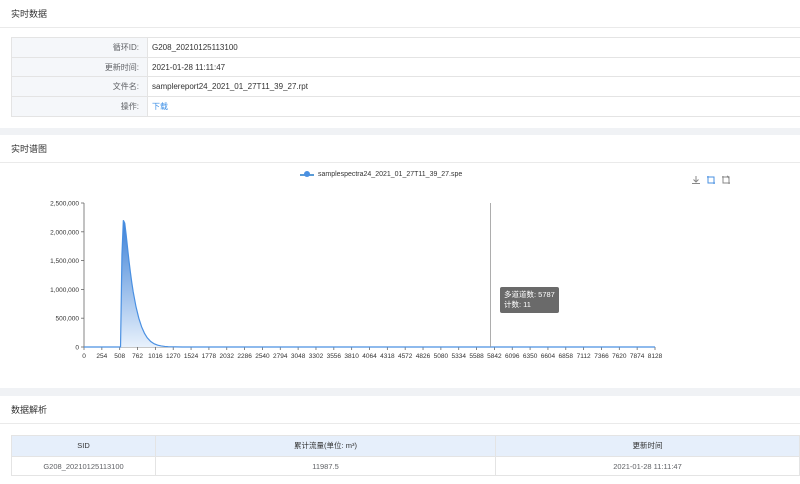 The image size is (800, 484). I want to click on column-header-time: 更新时间, so click(648, 446).